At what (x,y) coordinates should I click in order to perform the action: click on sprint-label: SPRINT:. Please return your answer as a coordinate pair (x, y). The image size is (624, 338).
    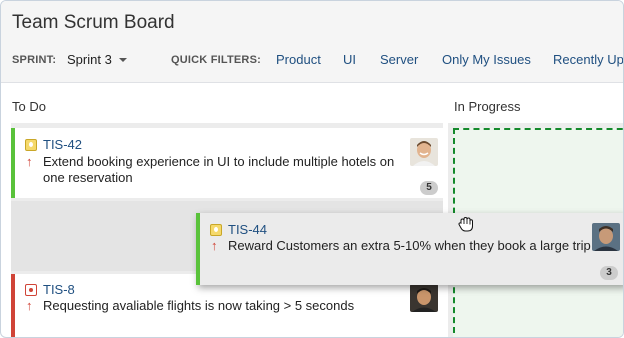
    Looking at the image, I should click on (34, 60).